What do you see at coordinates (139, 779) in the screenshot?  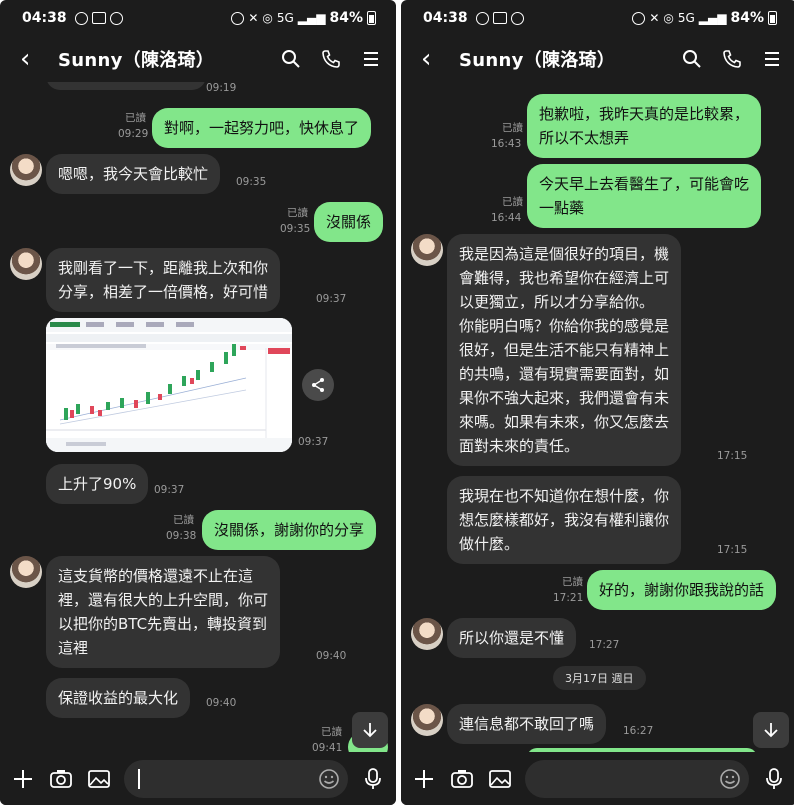 I see `text-cursor` at bounding box center [139, 779].